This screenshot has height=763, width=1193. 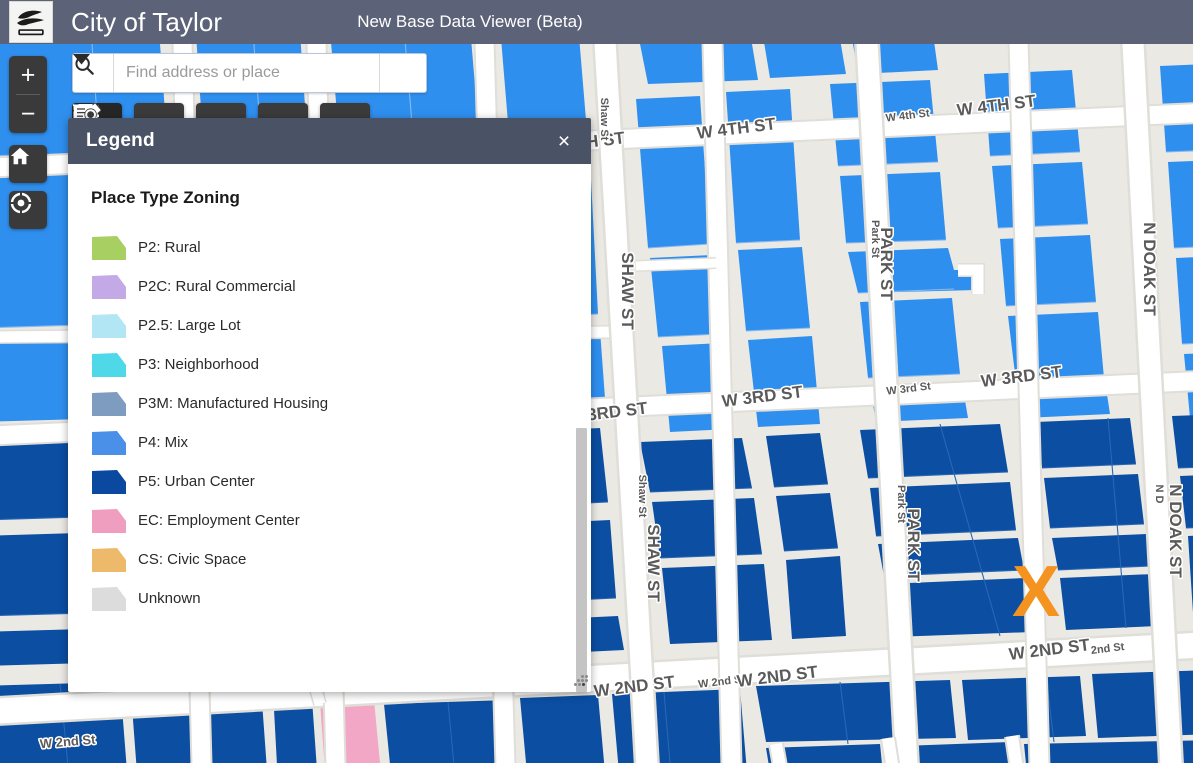 I want to click on legend-item-label: P4: Mix, so click(x=163, y=442).